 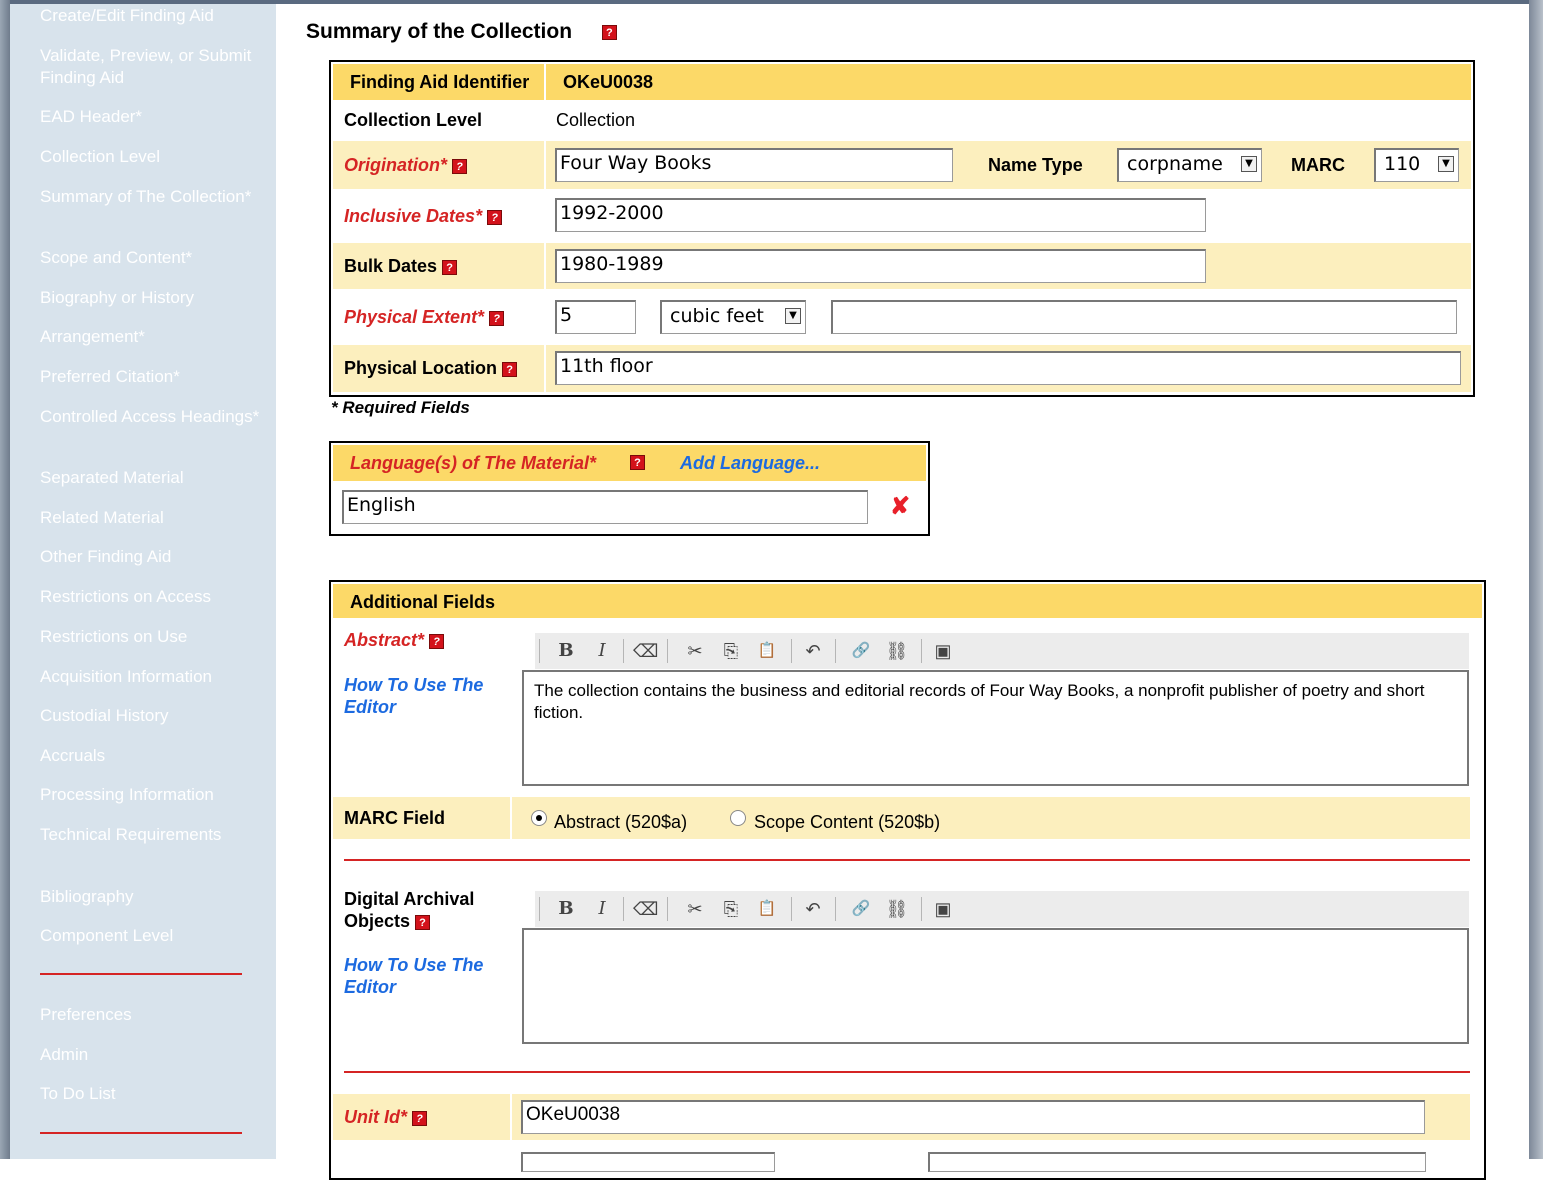 What do you see at coordinates (595, 317) in the screenshot?
I see `physical-extent-input: 5` at bounding box center [595, 317].